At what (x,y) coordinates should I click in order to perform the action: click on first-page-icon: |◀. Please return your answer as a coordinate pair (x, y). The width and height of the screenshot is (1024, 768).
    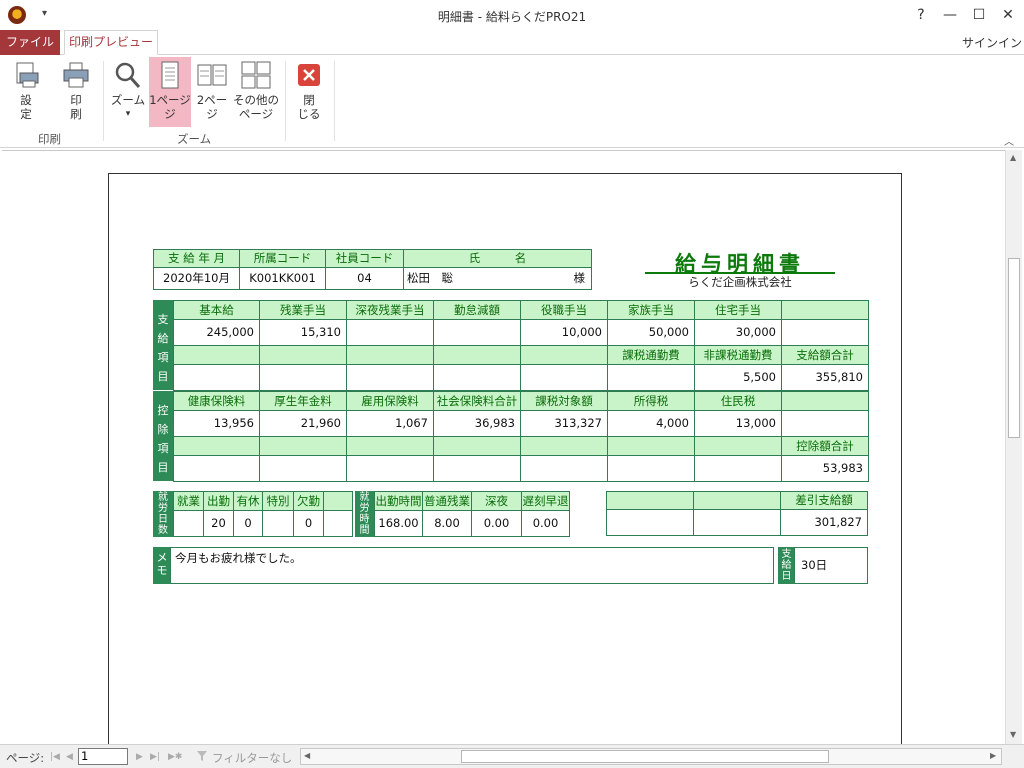
    Looking at the image, I should click on (55, 757).